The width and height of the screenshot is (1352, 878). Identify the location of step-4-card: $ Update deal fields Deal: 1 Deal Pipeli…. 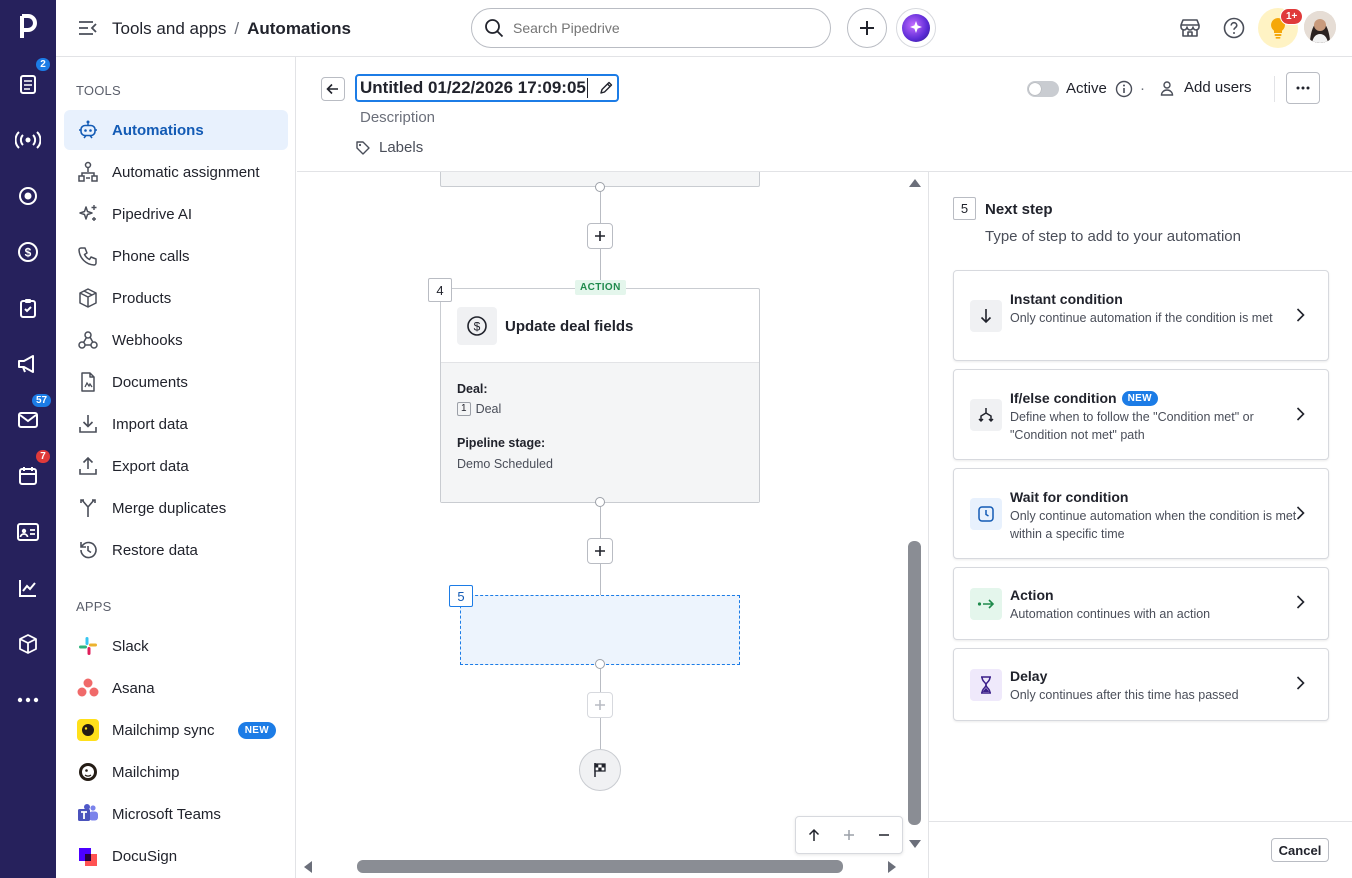
(600, 395).